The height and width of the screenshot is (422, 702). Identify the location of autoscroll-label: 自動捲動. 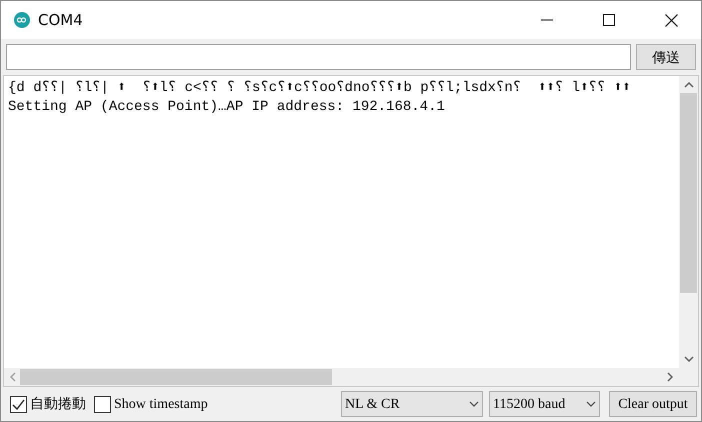
(58, 404).